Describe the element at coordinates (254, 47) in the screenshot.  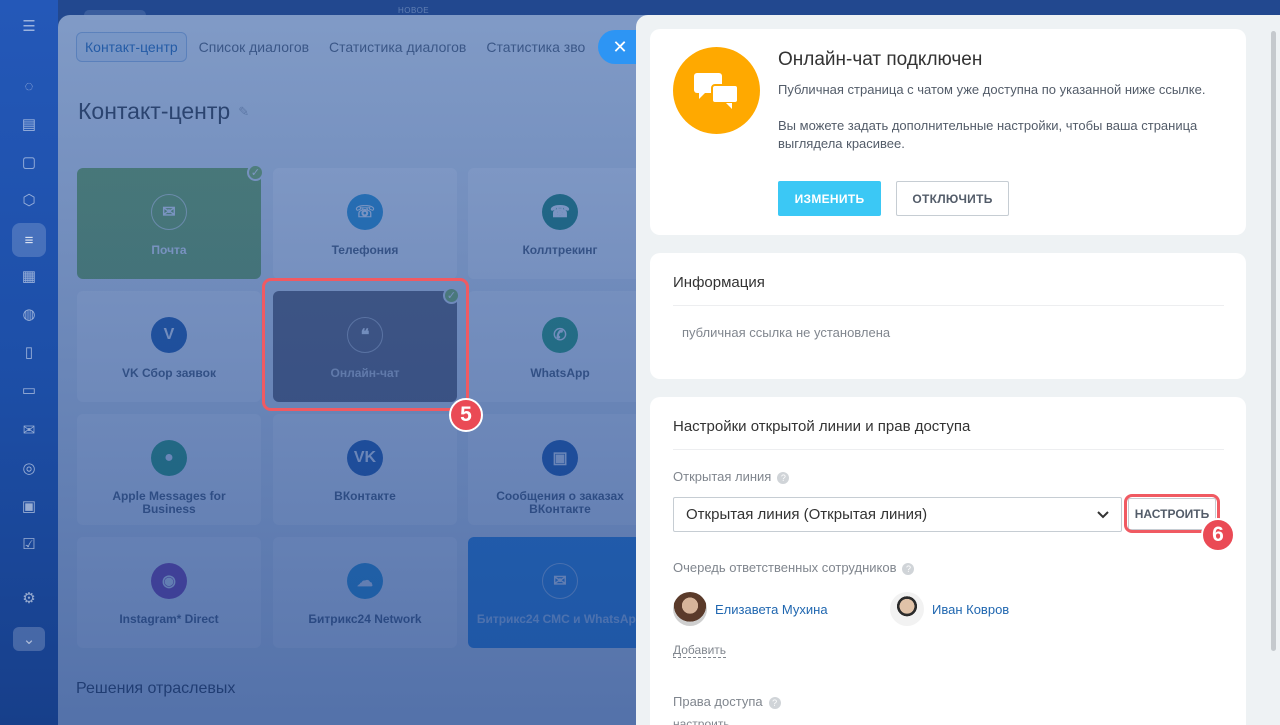
I see `tab-dialog-list: Список диалогов` at that location.